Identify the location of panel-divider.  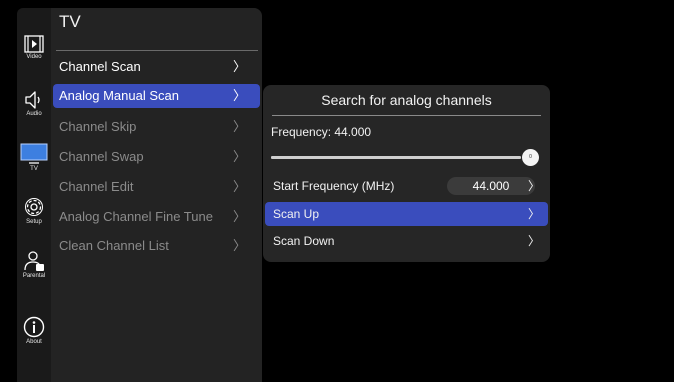
(406, 115).